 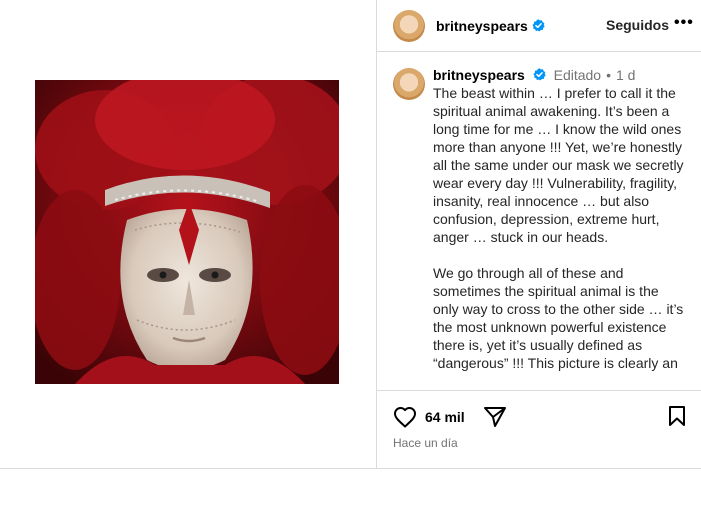 I want to click on author-username: britneyspears, so click(x=482, y=26).